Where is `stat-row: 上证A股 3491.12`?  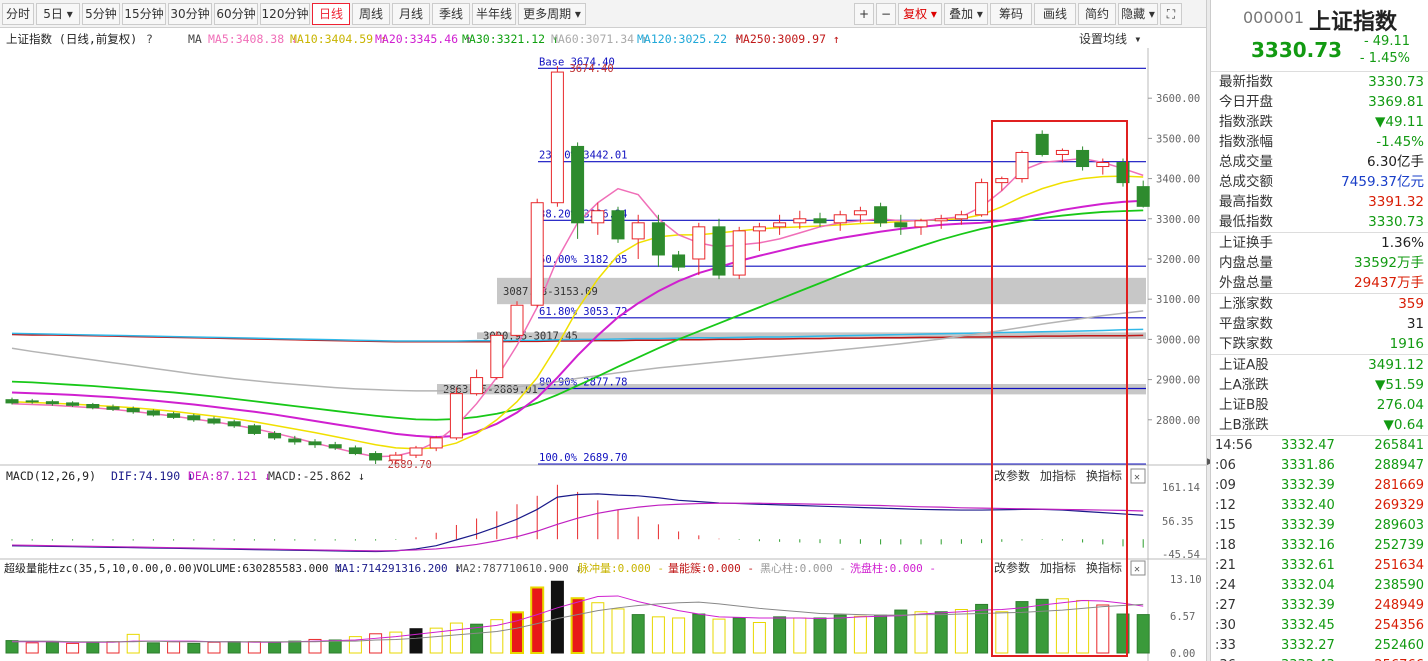
stat-row: 上证A股 3491.12 is located at coordinates (1319, 365).